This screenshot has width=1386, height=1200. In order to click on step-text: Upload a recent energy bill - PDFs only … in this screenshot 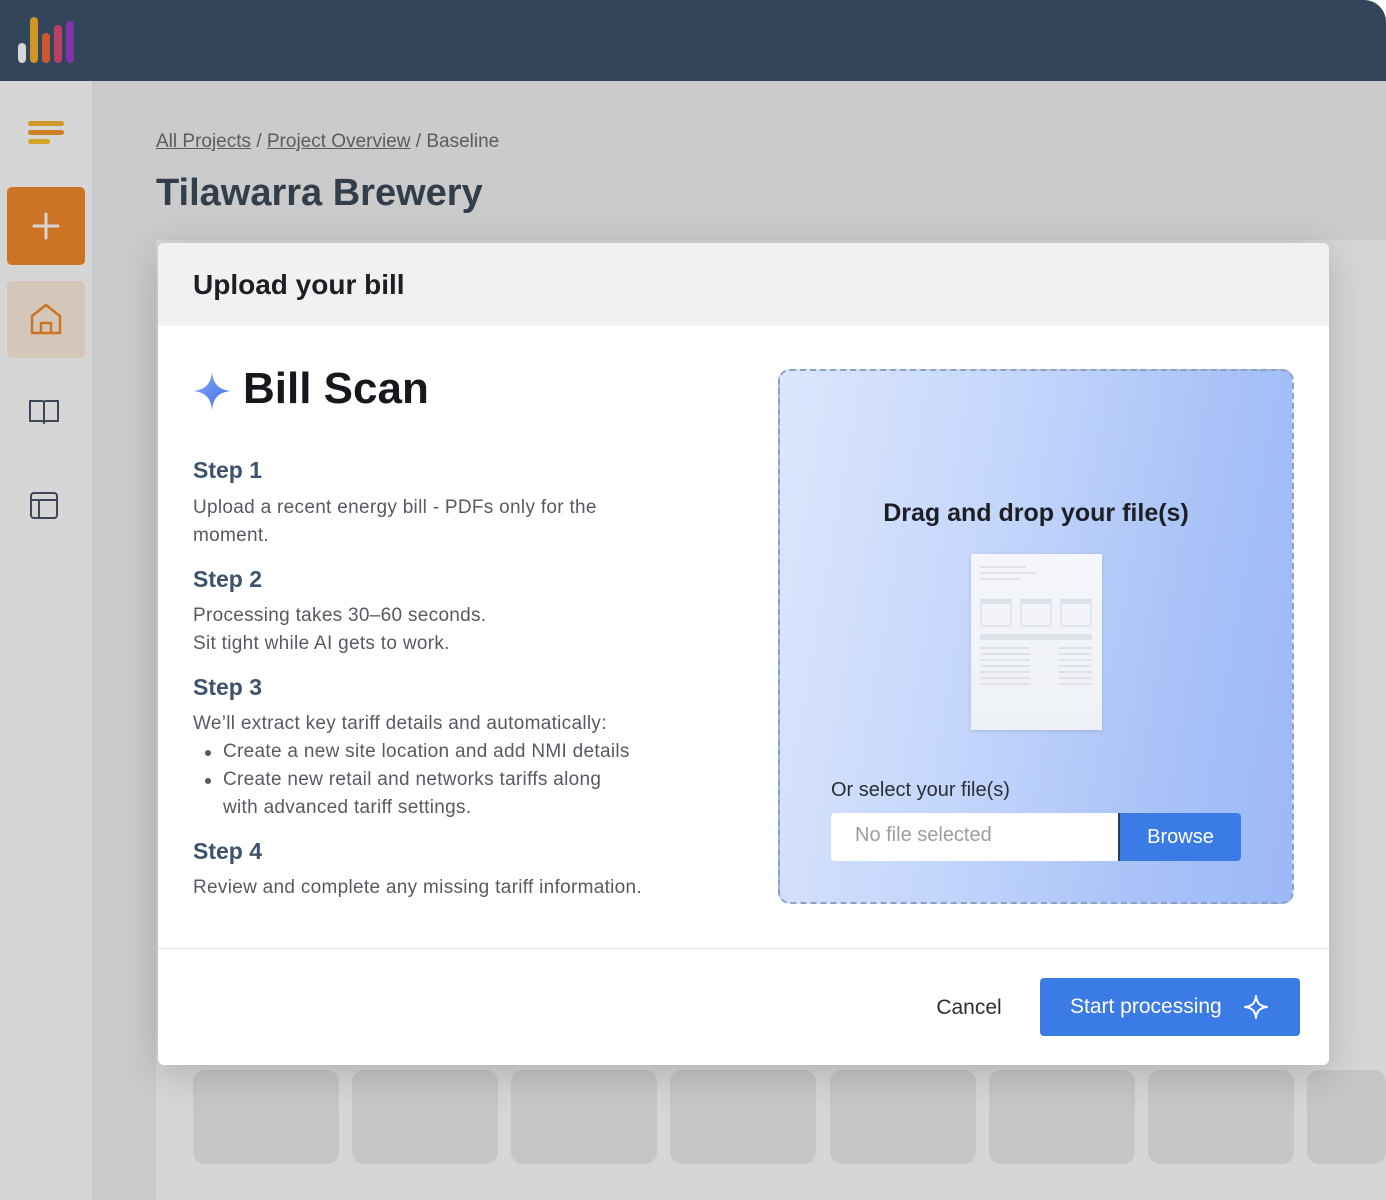, I will do `click(395, 507)`.